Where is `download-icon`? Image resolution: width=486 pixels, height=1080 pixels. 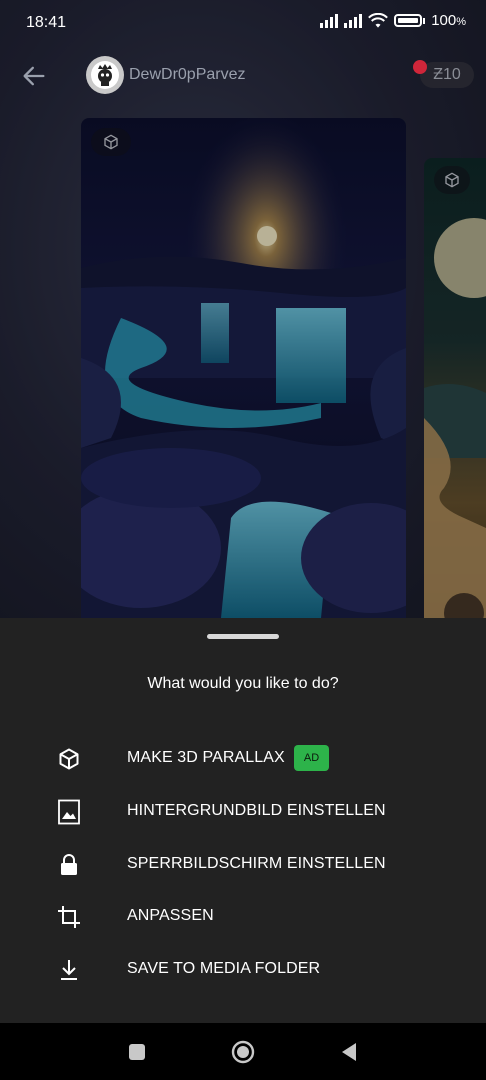
download-icon is located at coordinates (69, 970).